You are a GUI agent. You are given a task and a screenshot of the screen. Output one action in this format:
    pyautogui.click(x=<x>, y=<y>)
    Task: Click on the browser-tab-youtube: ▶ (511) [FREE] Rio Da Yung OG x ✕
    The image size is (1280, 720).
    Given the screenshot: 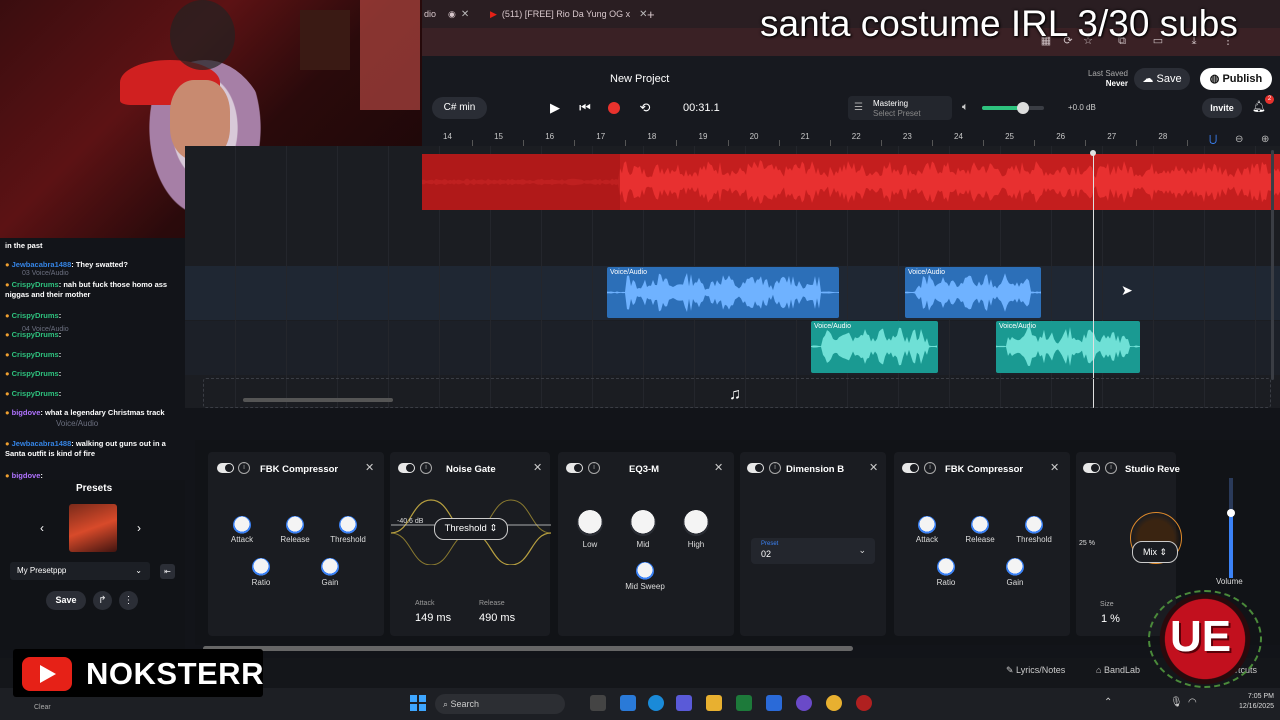 What is the action you would take?
    pyautogui.click(x=569, y=14)
    